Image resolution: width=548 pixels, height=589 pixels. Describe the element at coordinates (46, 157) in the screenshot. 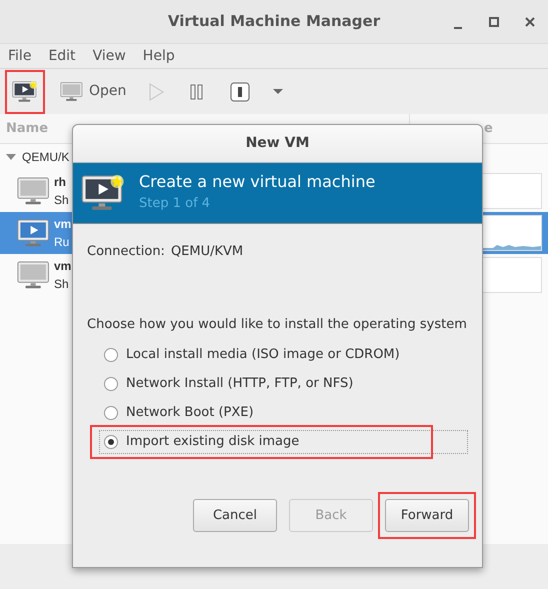

I see `group-label: QEMU/K` at that location.